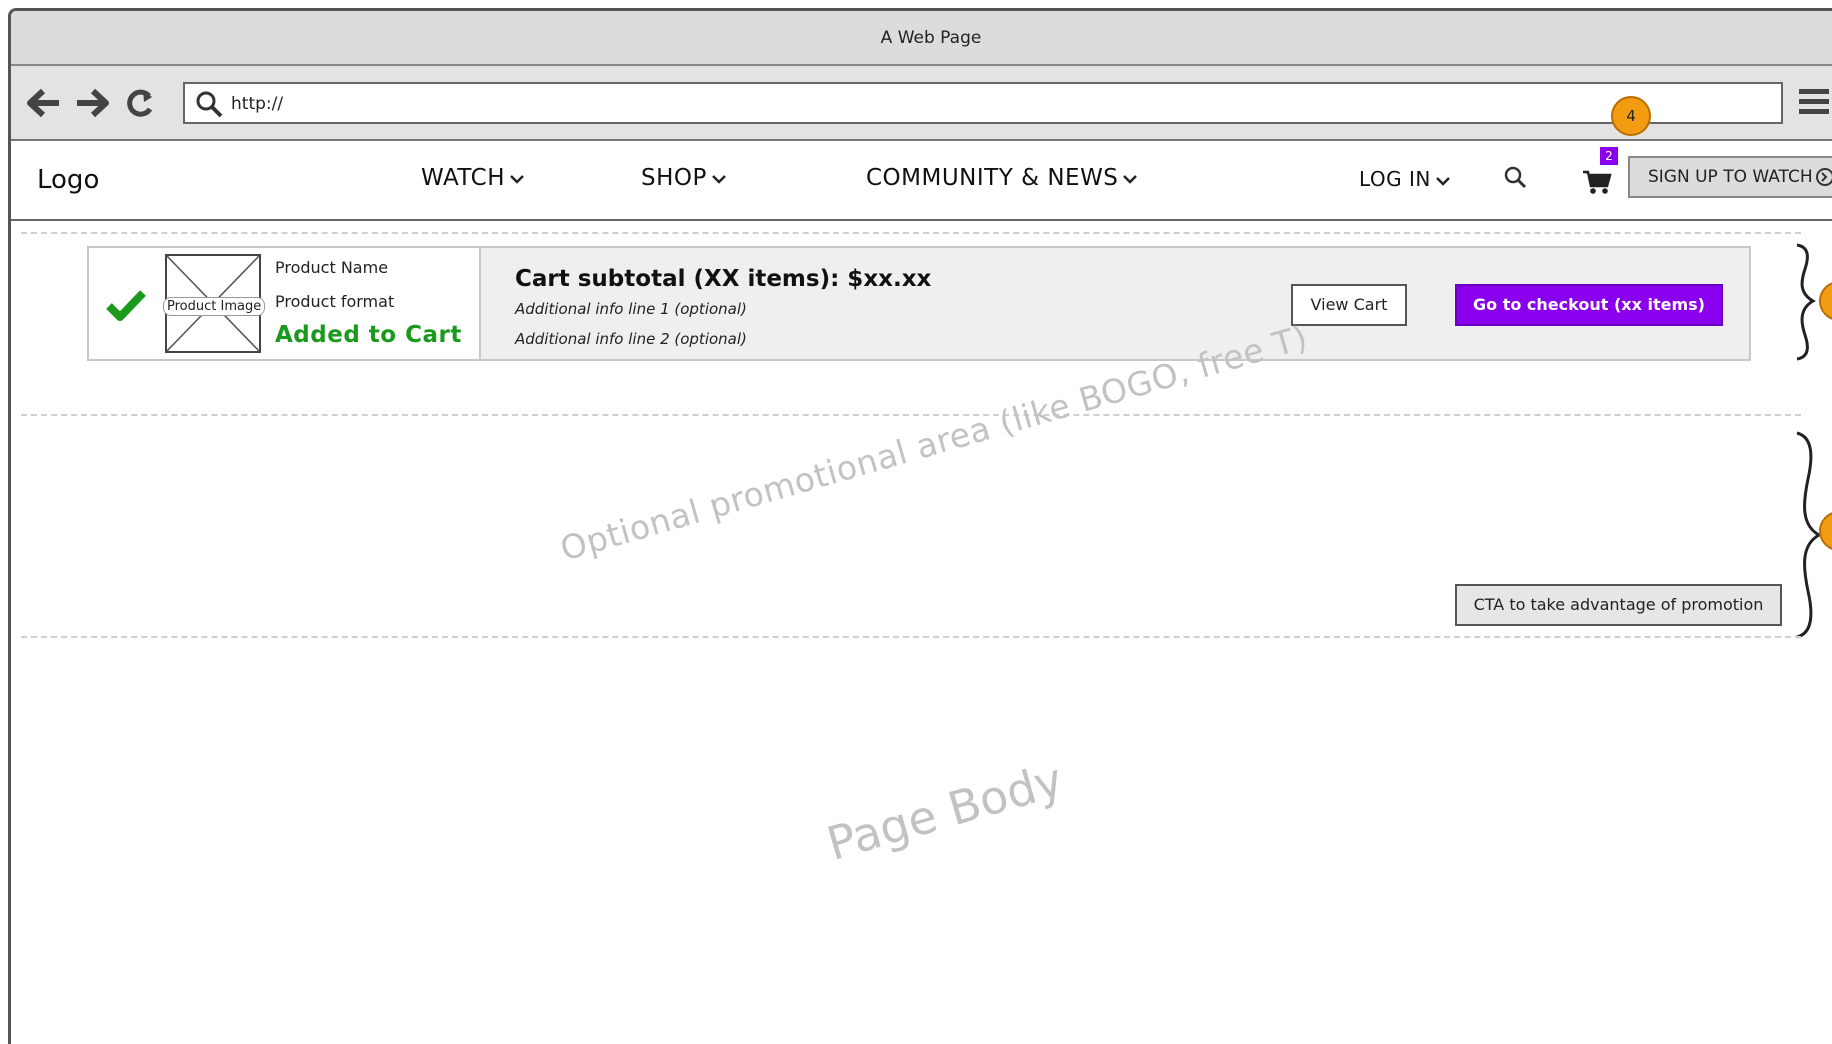  I want to click on nav-label: LOG IN, so click(1395, 179).